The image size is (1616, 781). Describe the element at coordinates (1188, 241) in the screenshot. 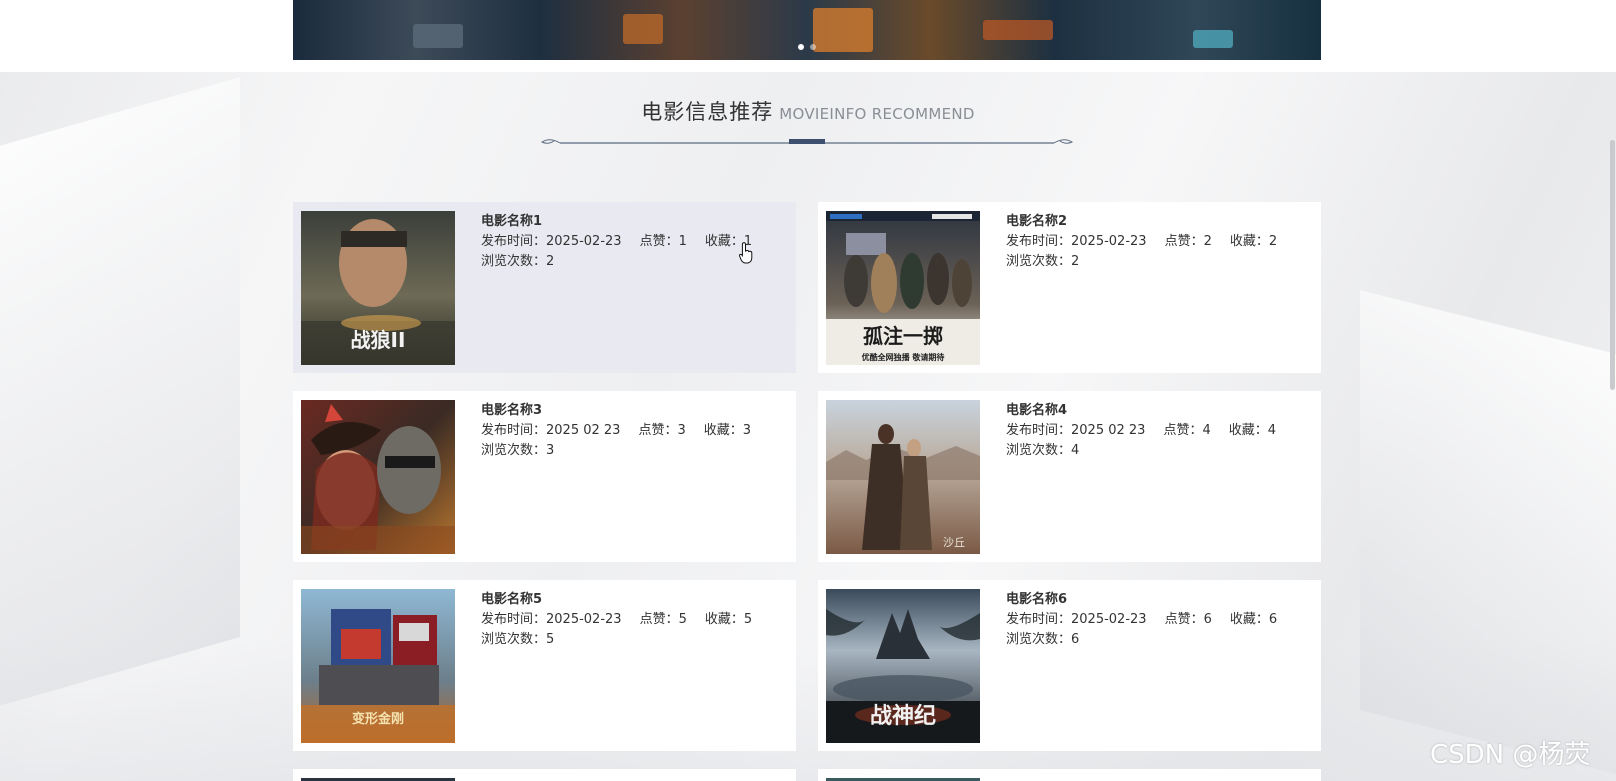

I see `like-count: 点赞：2` at that location.